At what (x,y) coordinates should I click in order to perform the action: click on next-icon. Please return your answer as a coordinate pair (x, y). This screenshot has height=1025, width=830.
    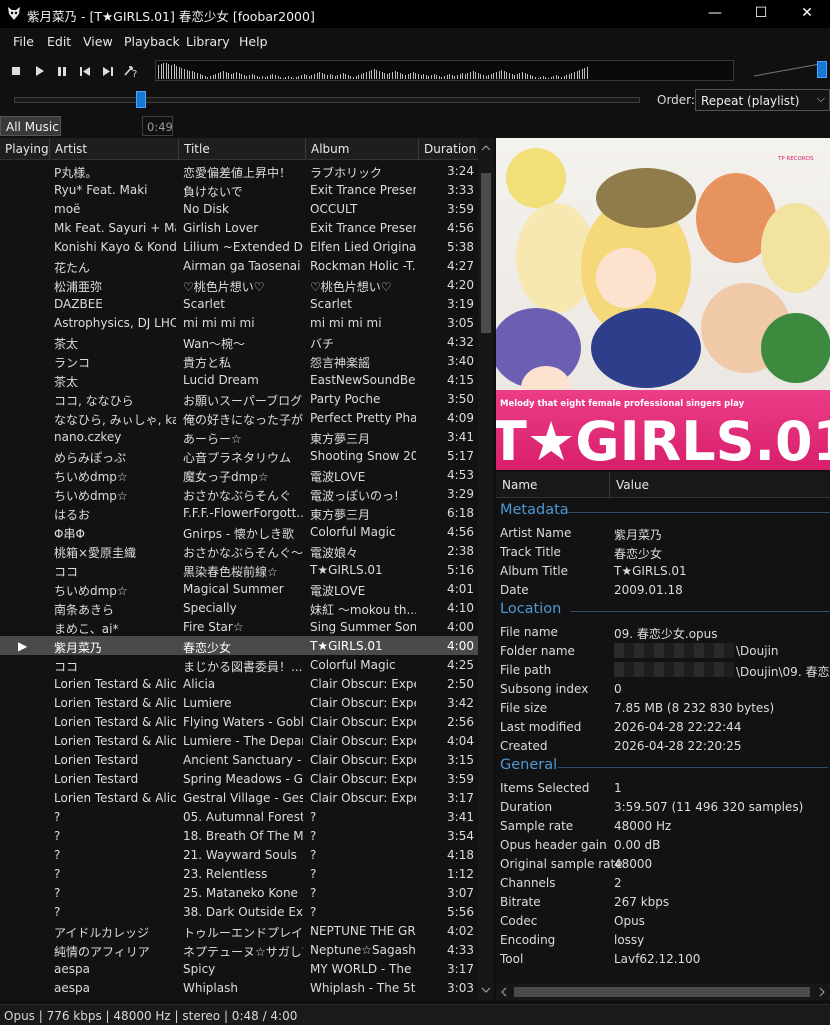
    Looking at the image, I should click on (108, 71).